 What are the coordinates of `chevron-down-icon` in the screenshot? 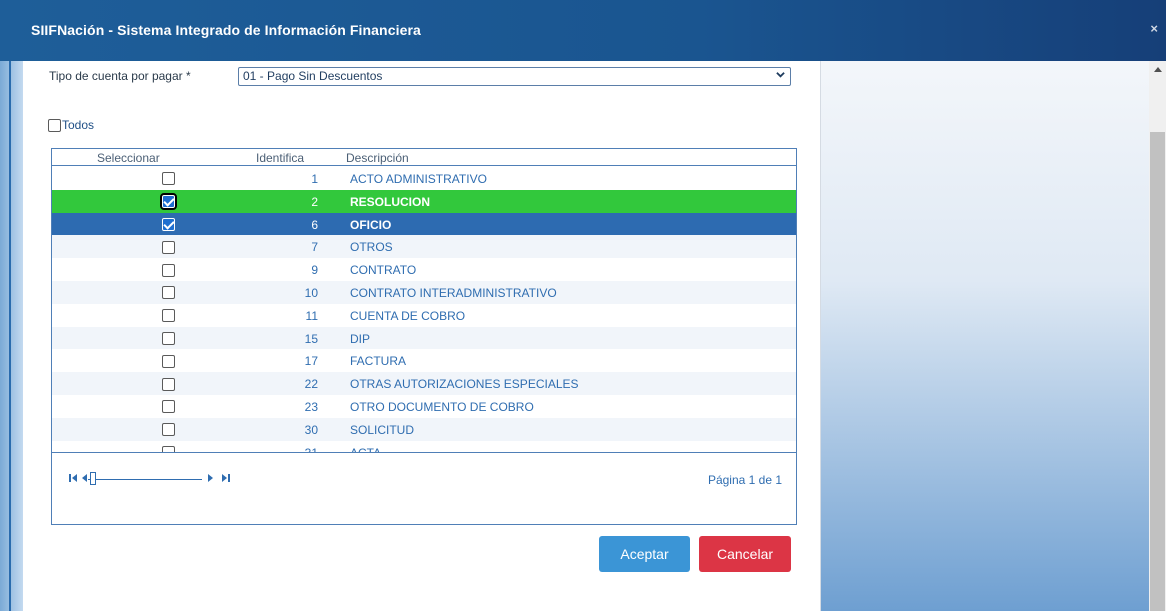 It's located at (780, 75).